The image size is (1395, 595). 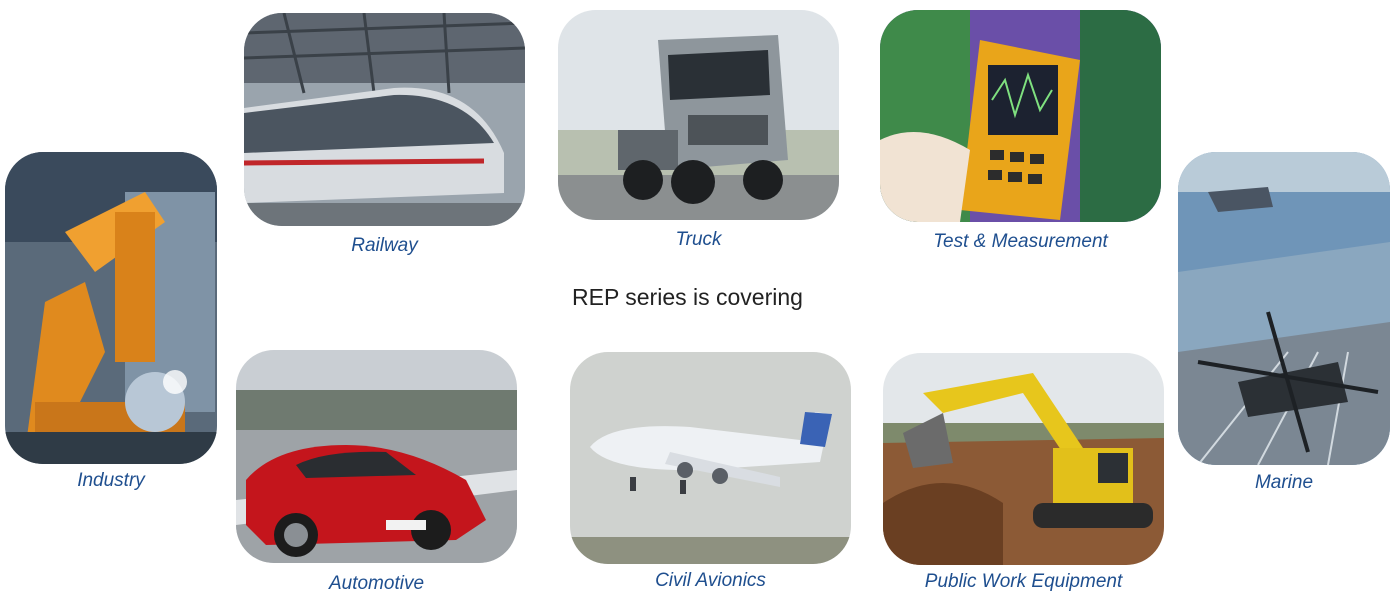 I want to click on truck-image, so click(x=698, y=115).